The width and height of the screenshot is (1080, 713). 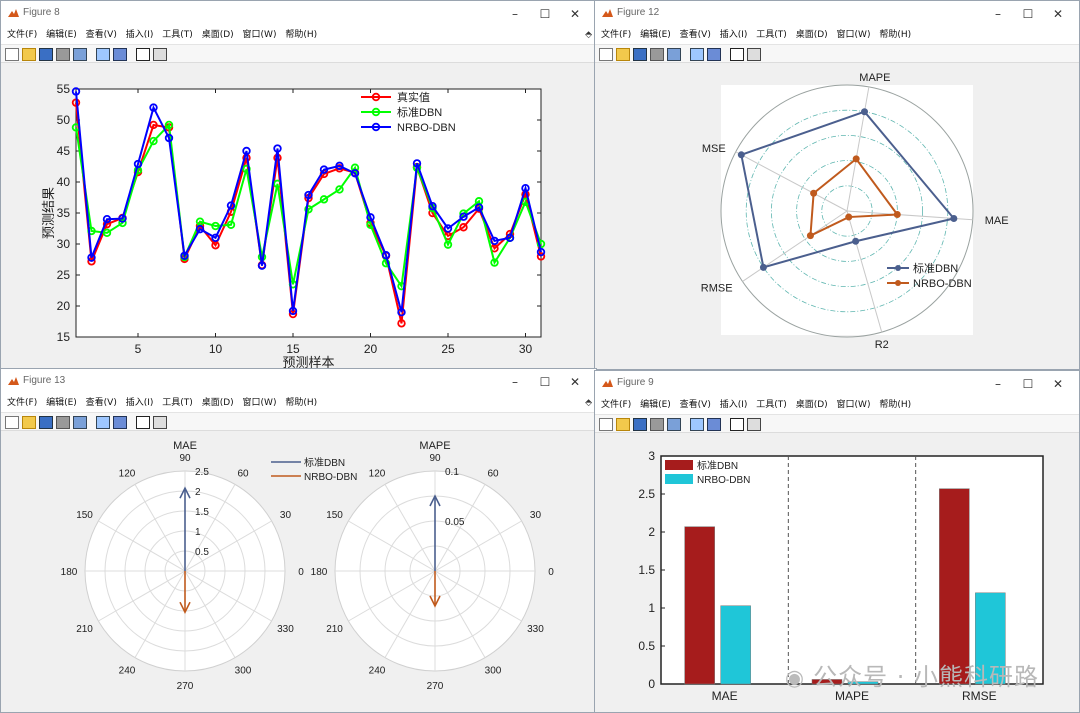 What do you see at coordinates (638, 12) in the screenshot?
I see `window-title: Figure 12` at bounding box center [638, 12].